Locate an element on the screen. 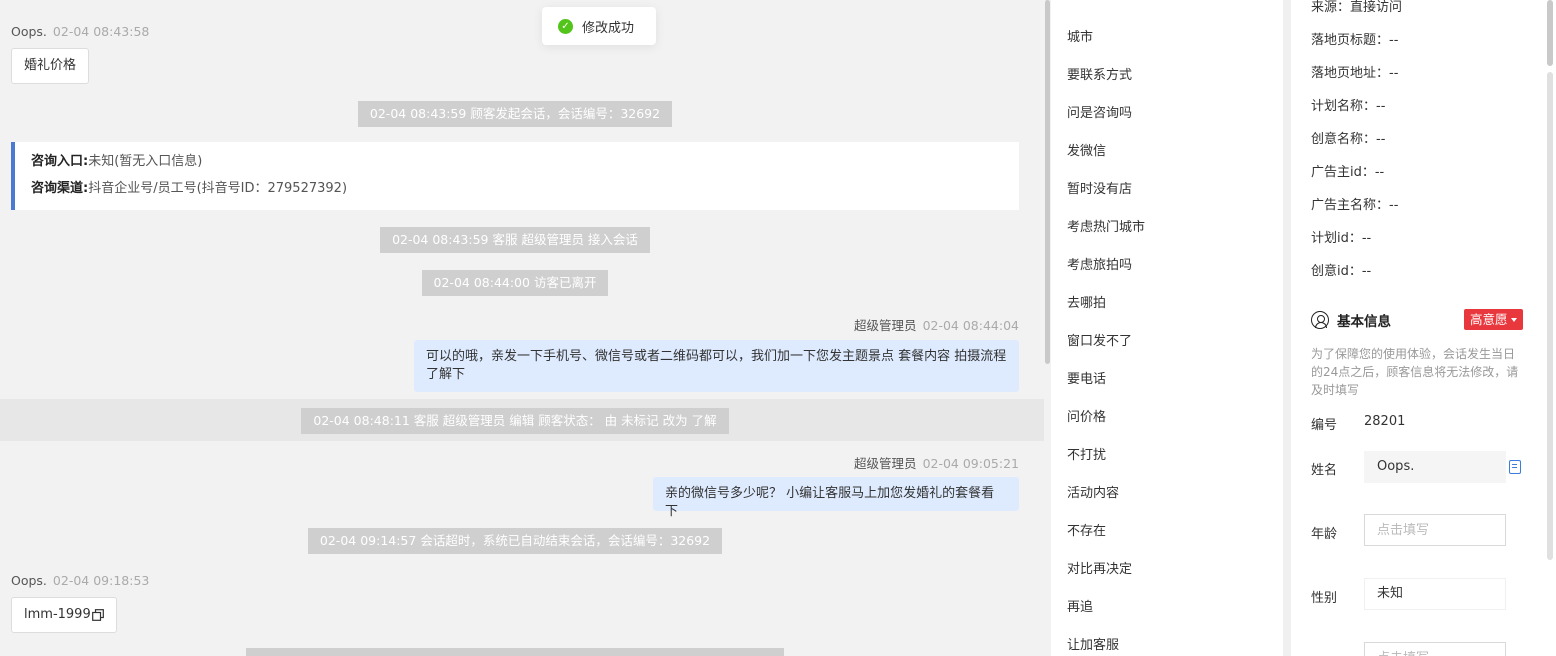 The height and width of the screenshot is (656, 1556). phrase-item: 要电话 is located at coordinates (1086, 377).